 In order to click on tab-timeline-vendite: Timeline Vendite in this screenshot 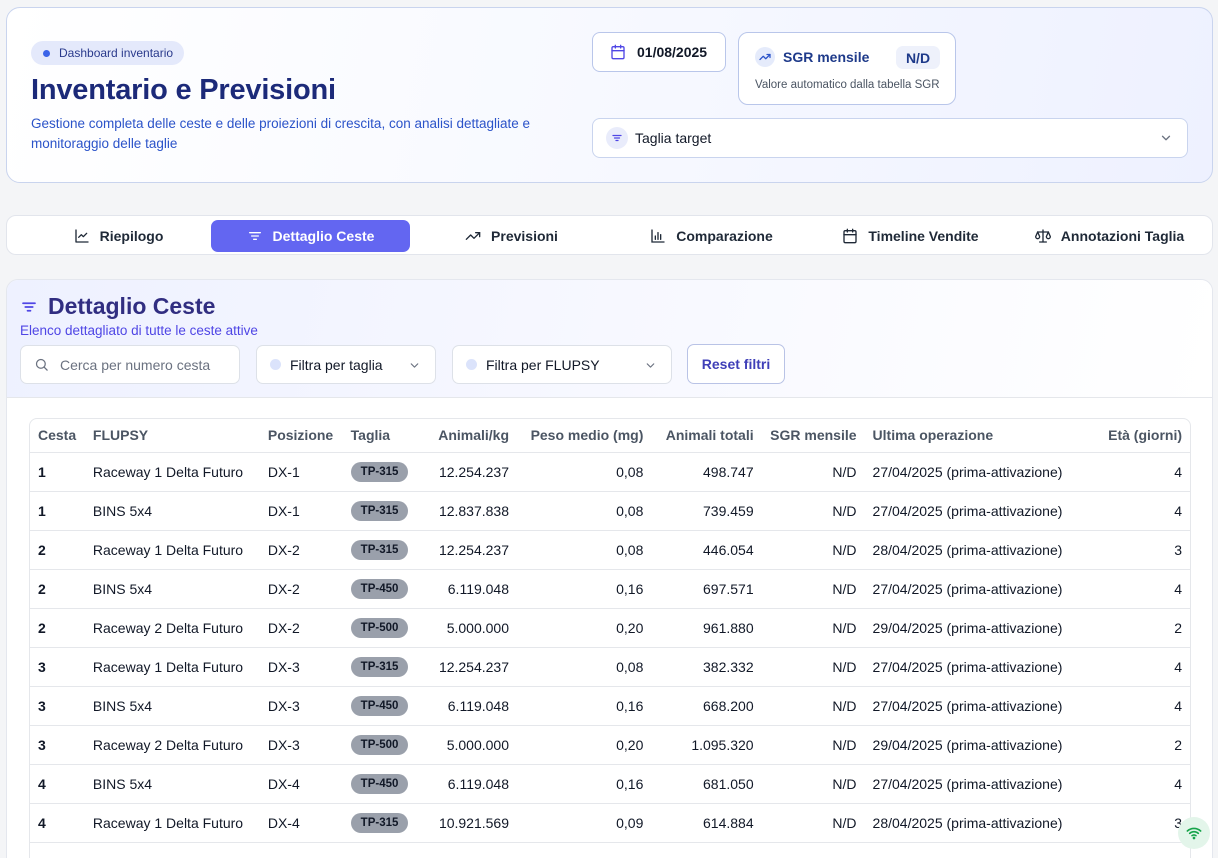, I will do `click(910, 236)`.